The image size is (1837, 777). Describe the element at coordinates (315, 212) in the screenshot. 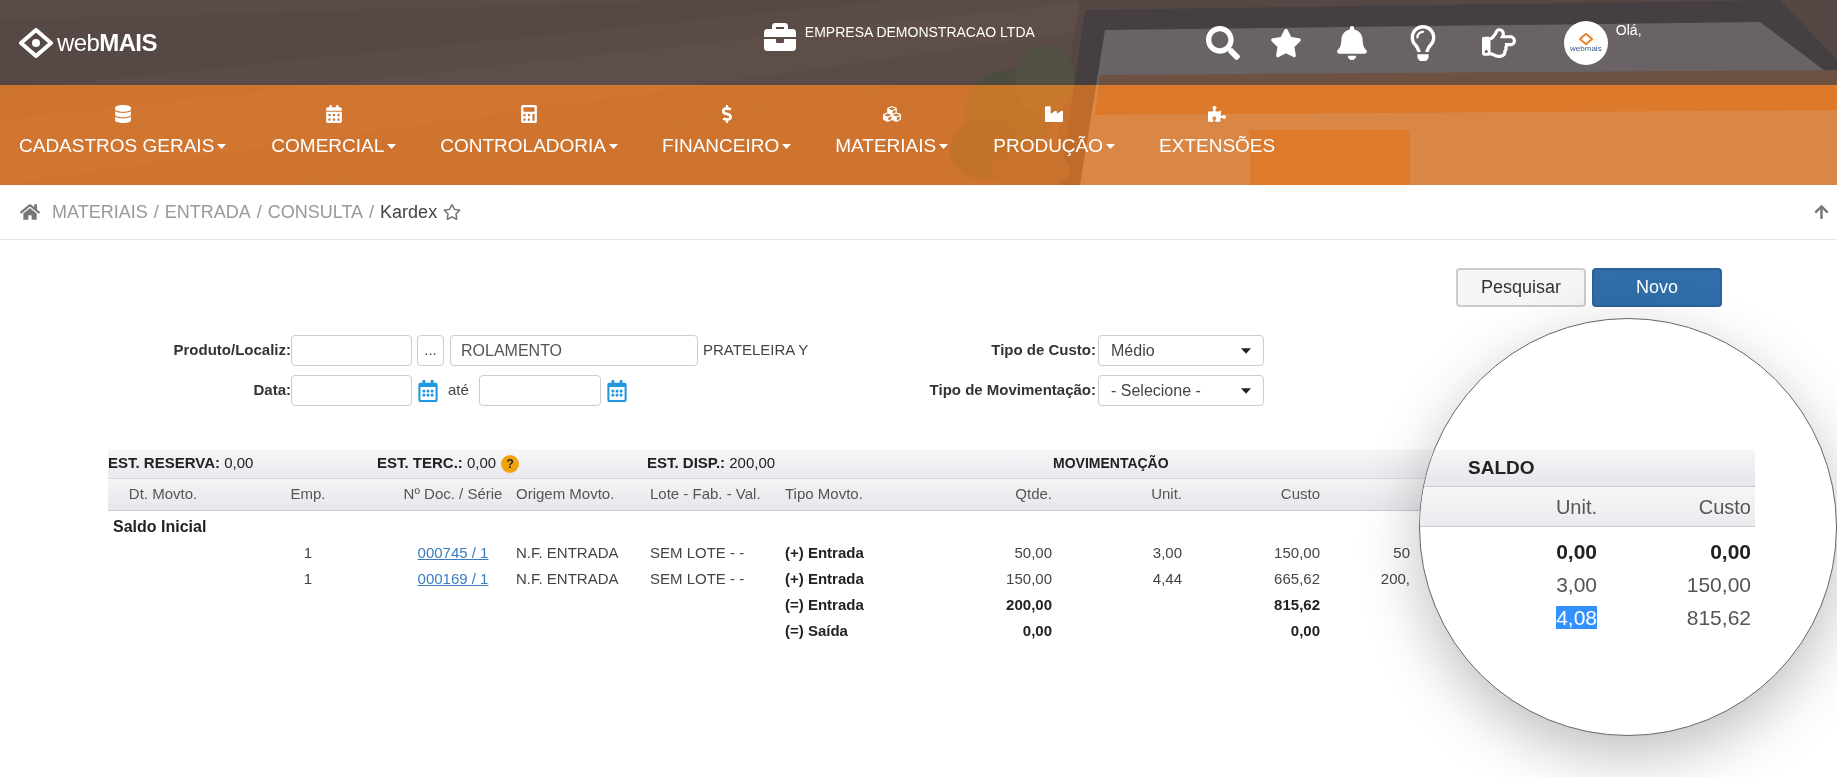

I see `breadcrumb-link: CONSULTA` at that location.